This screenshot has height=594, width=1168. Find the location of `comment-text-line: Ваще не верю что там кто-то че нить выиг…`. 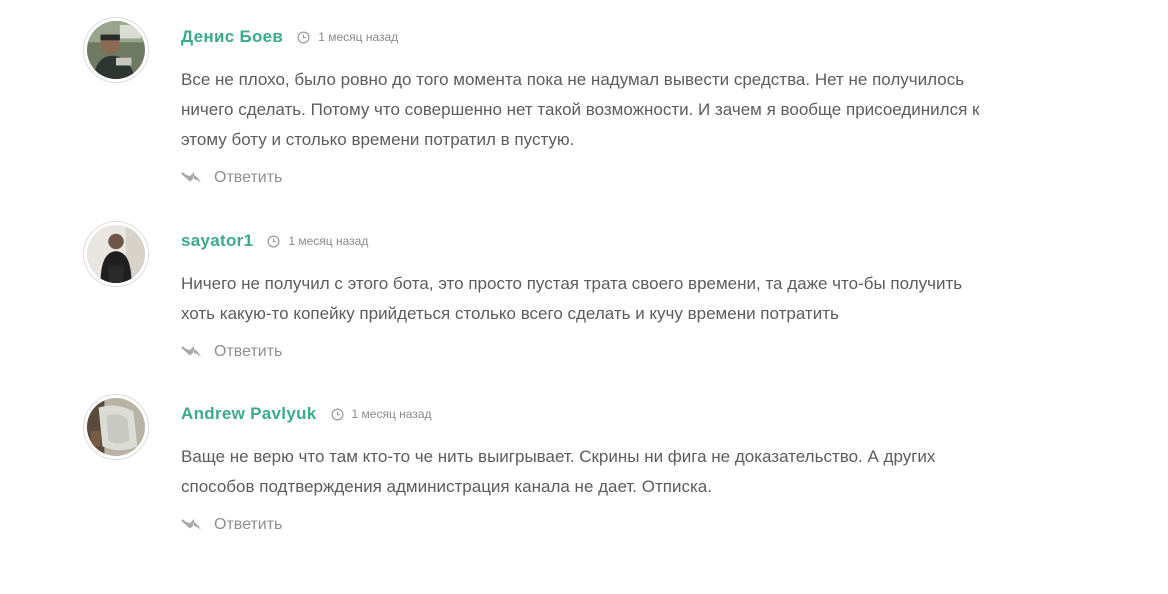

comment-text-line: Ваще не верю что там кто-то че нить выиг… is located at coordinates (558, 456).